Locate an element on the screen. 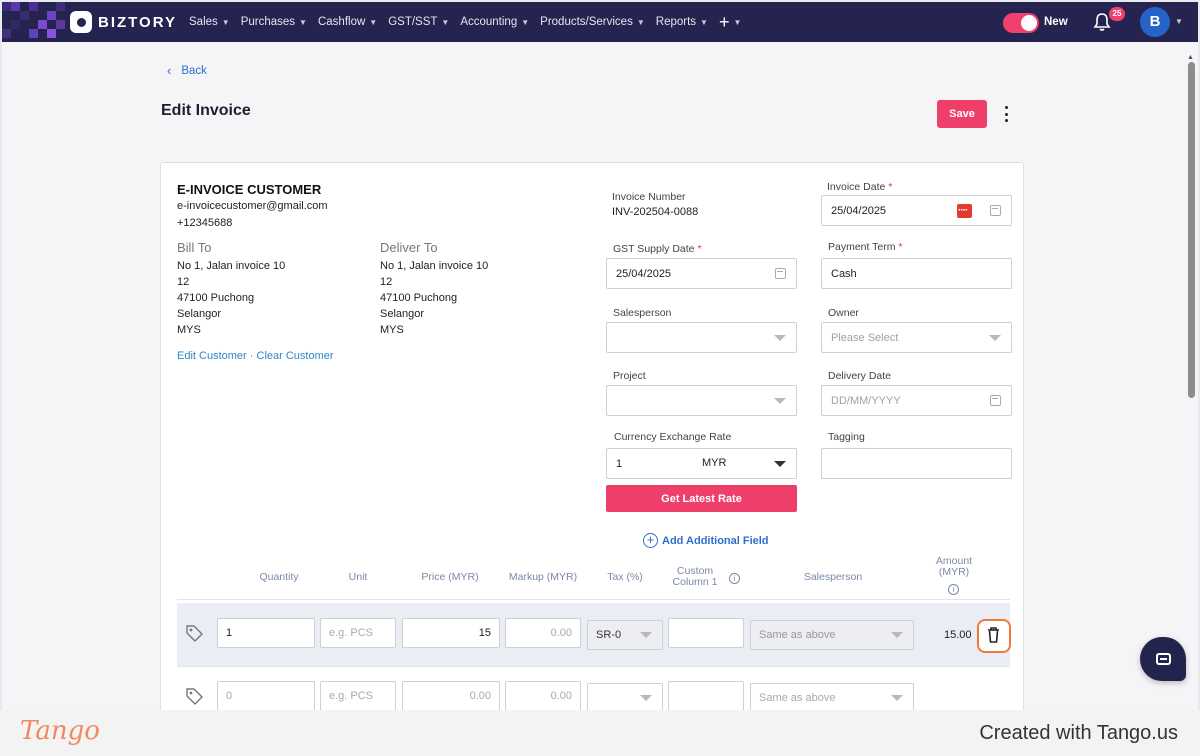 Image resolution: width=1200 pixels, height=756 pixels. deliver-to-line: MYS is located at coordinates (392, 330).